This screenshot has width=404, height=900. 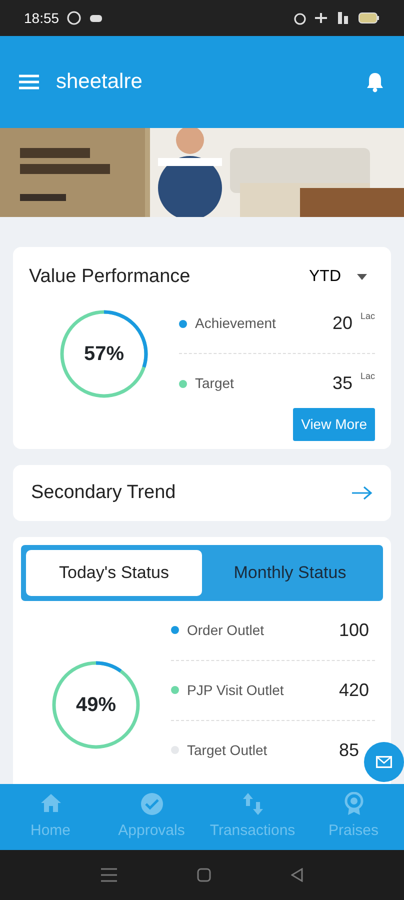 What do you see at coordinates (252, 804) in the screenshot?
I see `arrows-icon` at bounding box center [252, 804].